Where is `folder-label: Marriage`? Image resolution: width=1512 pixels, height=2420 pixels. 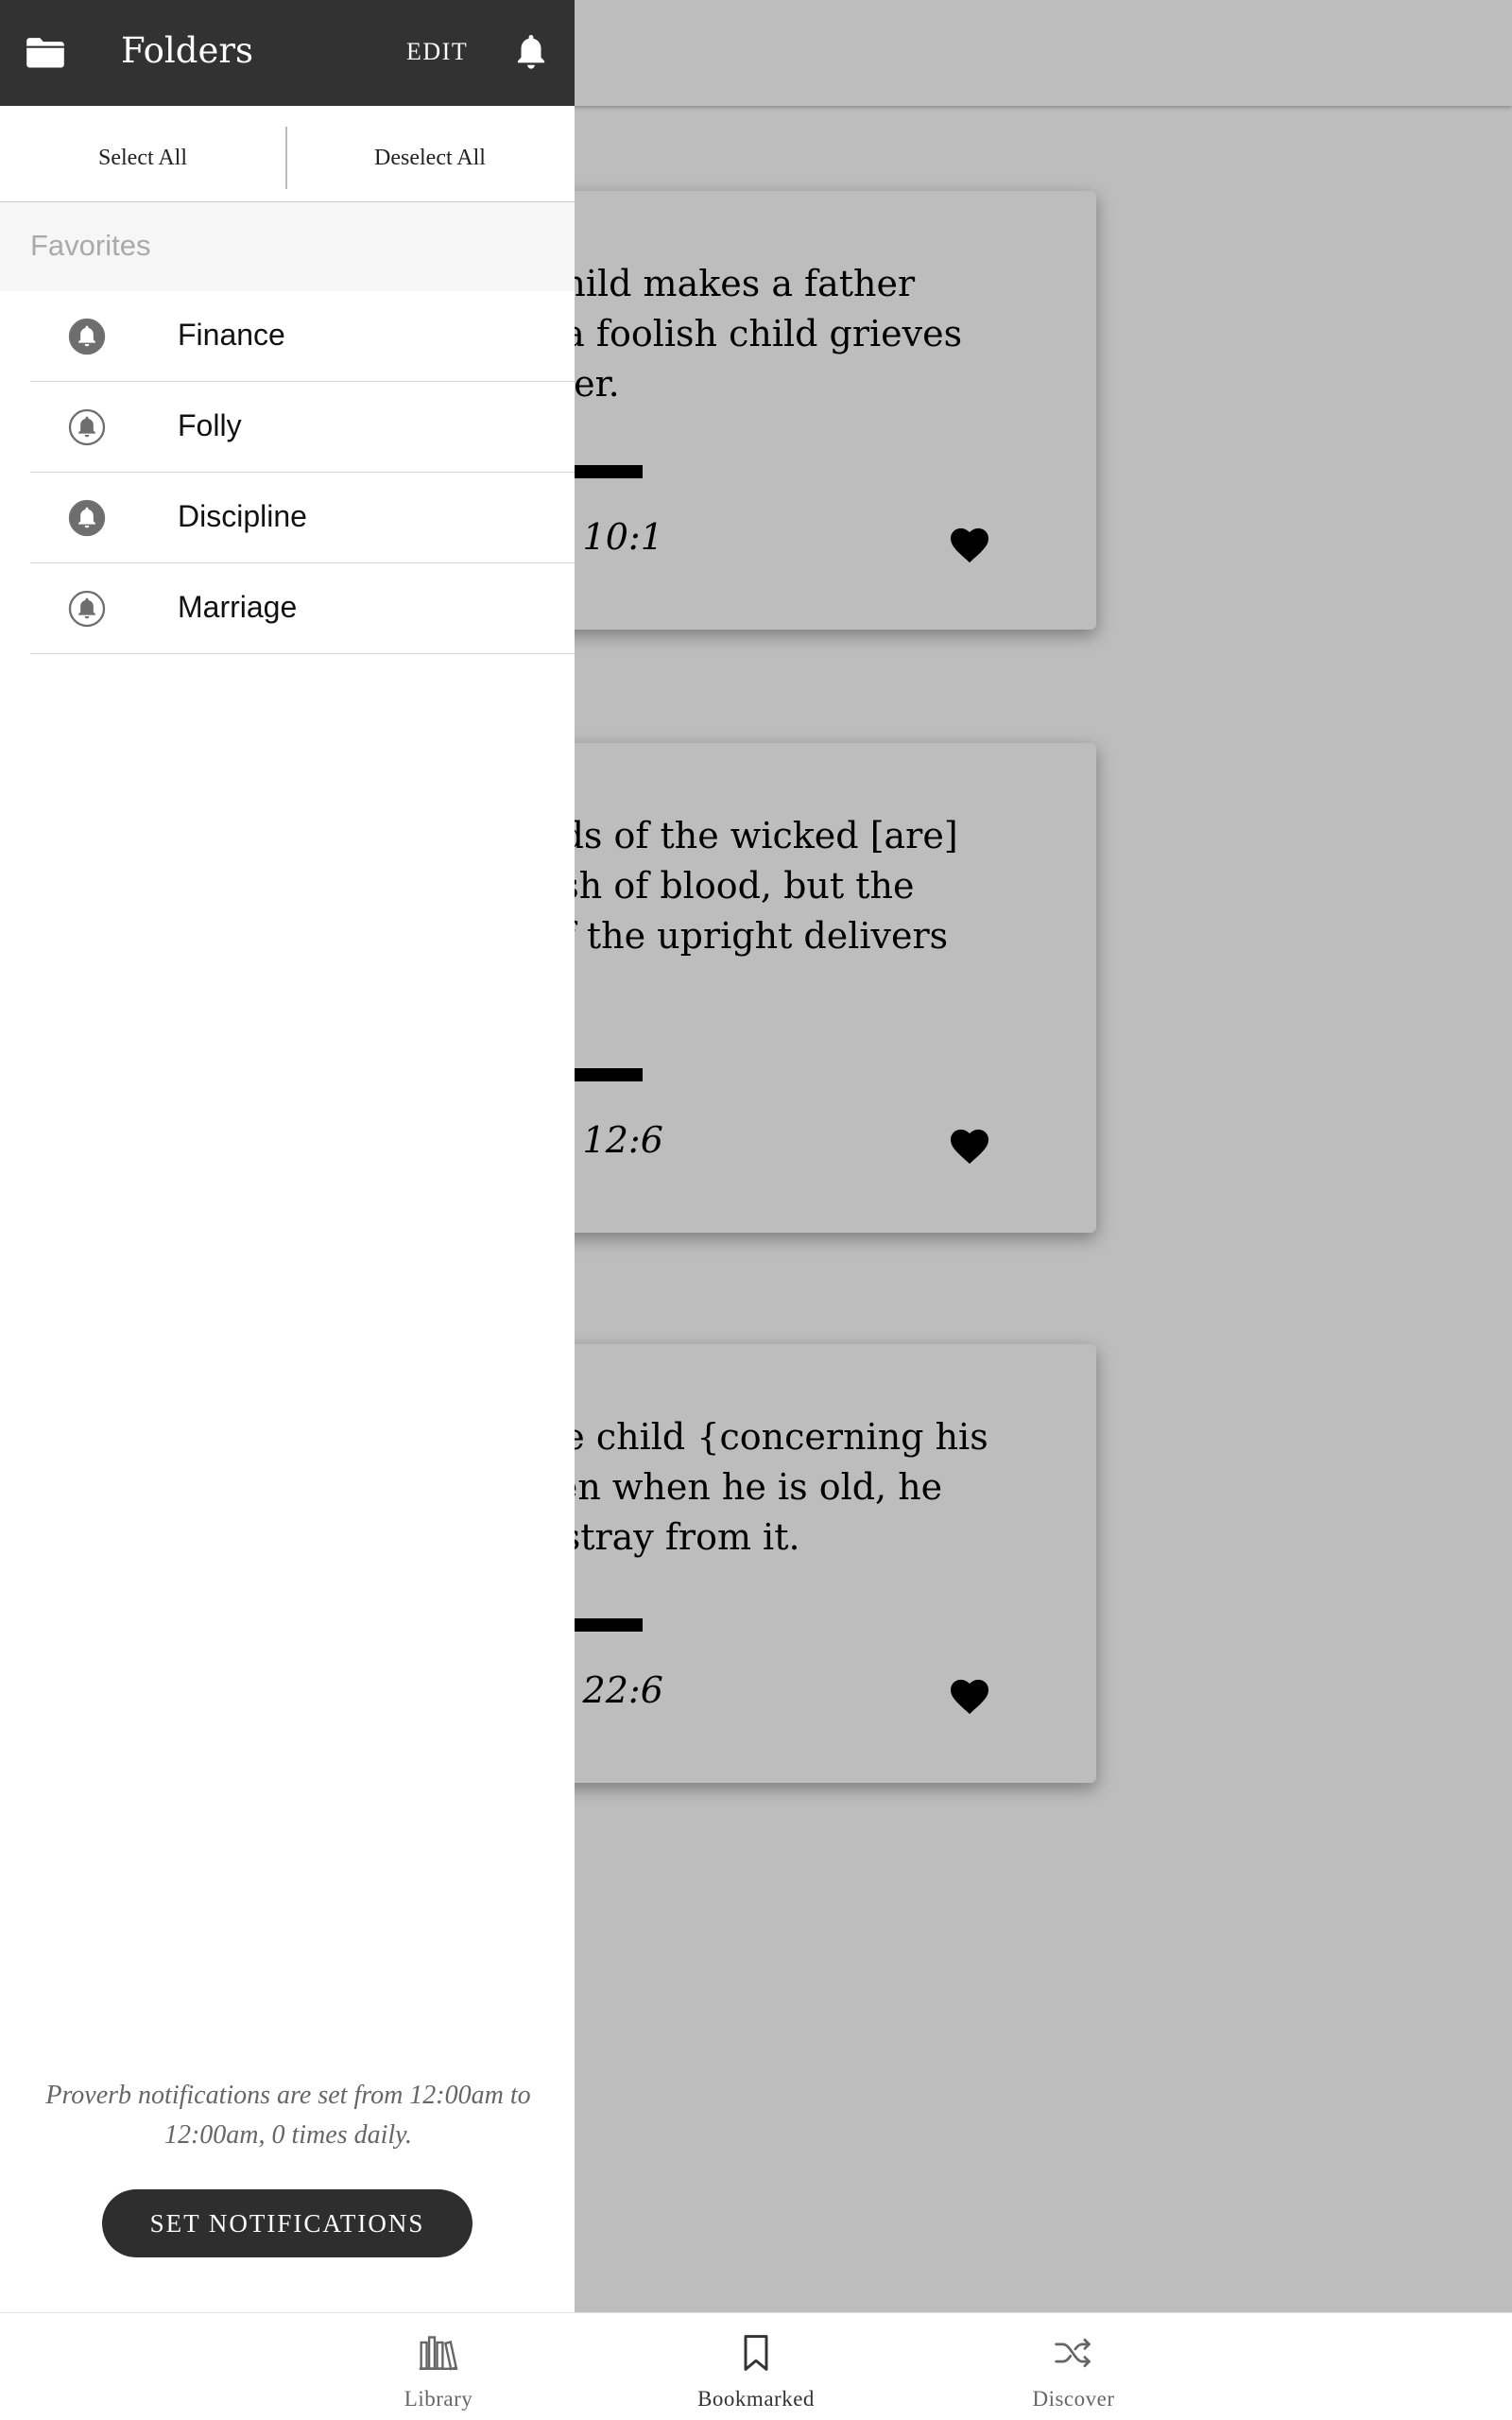
folder-label: Marriage is located at coordinates (238, 607).